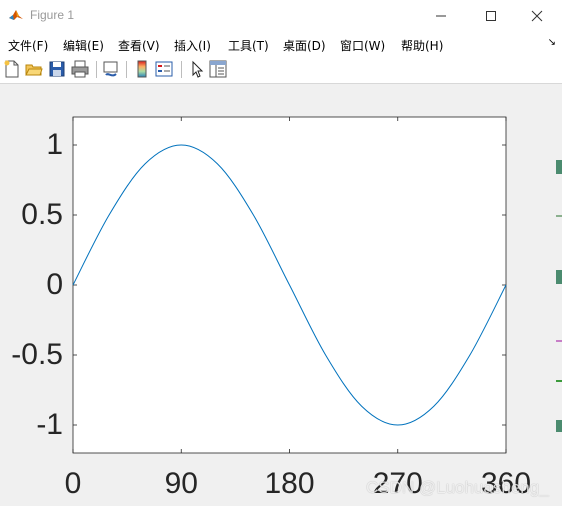 Image resolution: width=562 pixels, height=506 pixels. Describe the element at coordinates (37, 354) in the screenshot. I see `y-tick-label: -0.5` at that location.